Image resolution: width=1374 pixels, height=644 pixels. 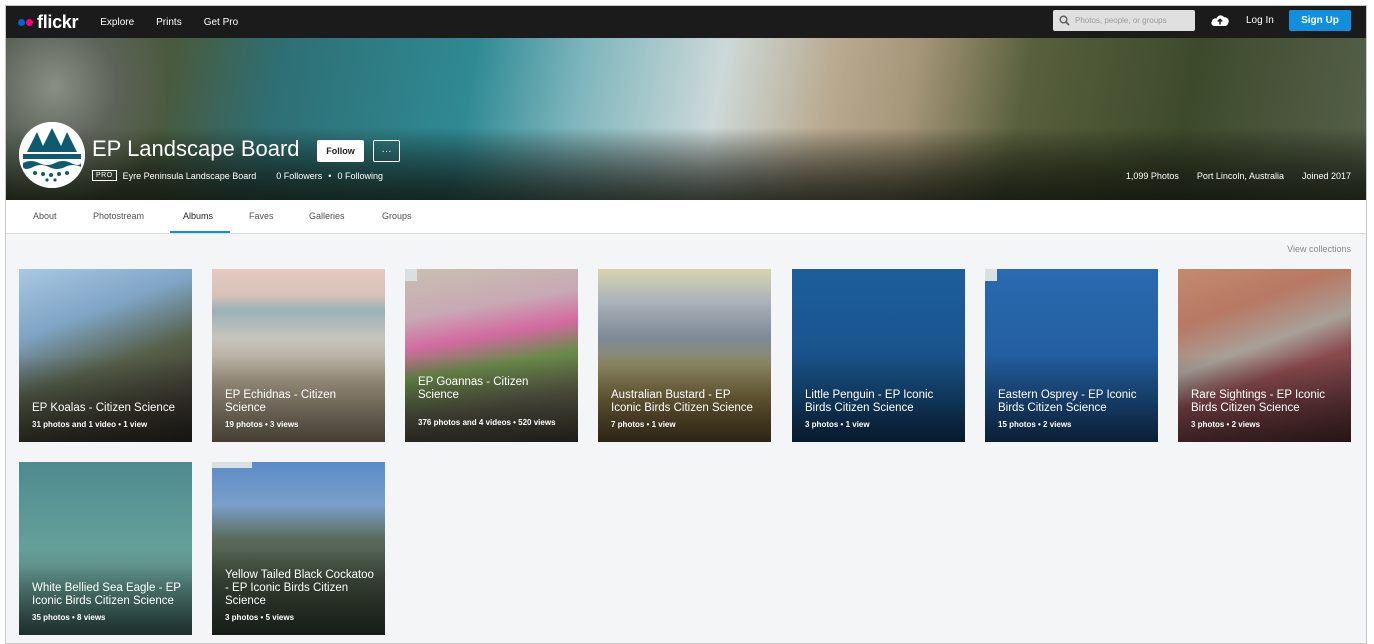 What do you see at coordinates (1320, 20) in the screenshot?
I see `signup-button: Sign Up` at bounding box center [1320, 20].